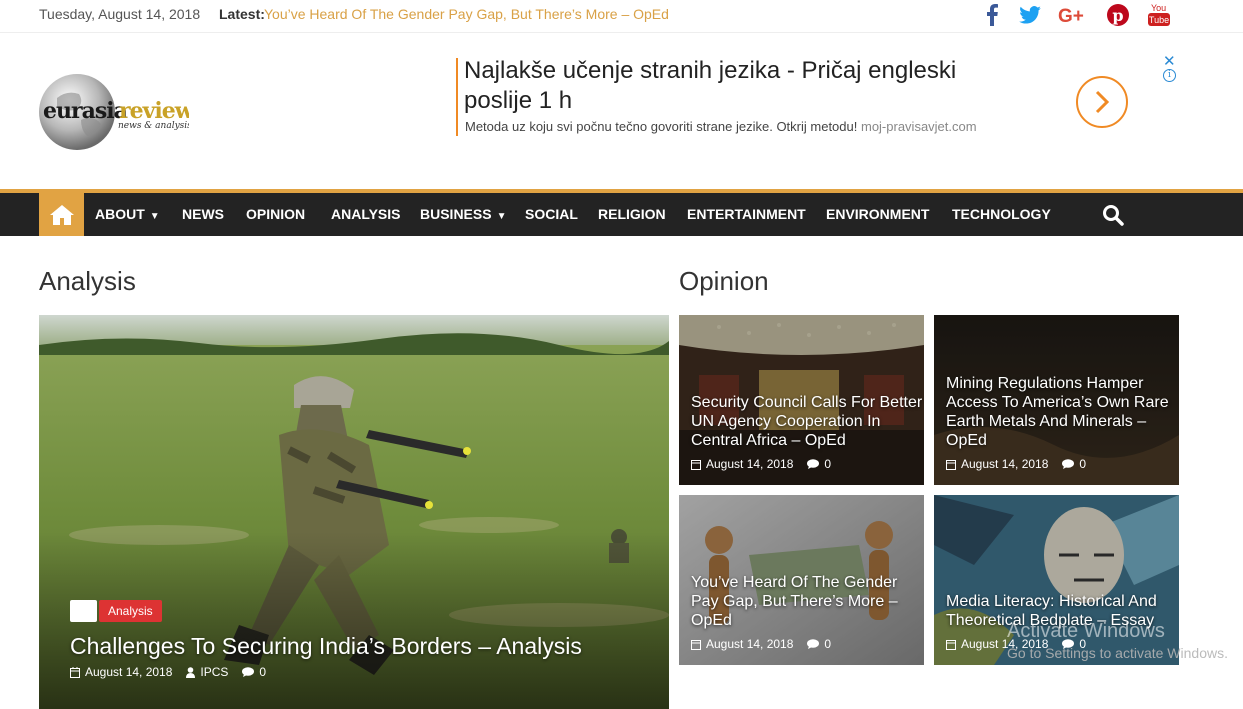  Describe the element at coordinates (191, 672) in the screenshot. I see `user-icon` at that location.